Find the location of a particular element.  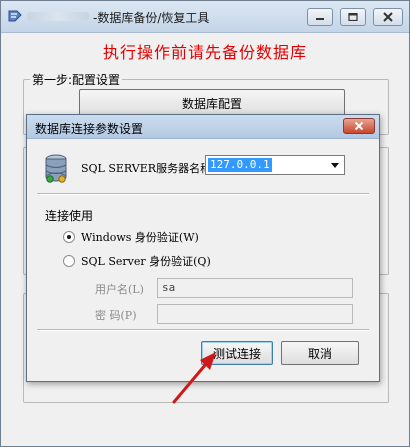

server-name-label: SQL SERVER服务器名称 is located at coordinates (146, 168).